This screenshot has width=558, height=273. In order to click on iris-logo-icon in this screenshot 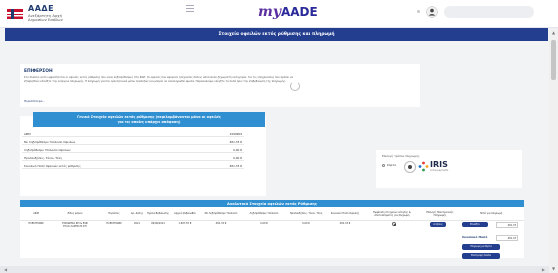, I will do `click(423, 166)`.